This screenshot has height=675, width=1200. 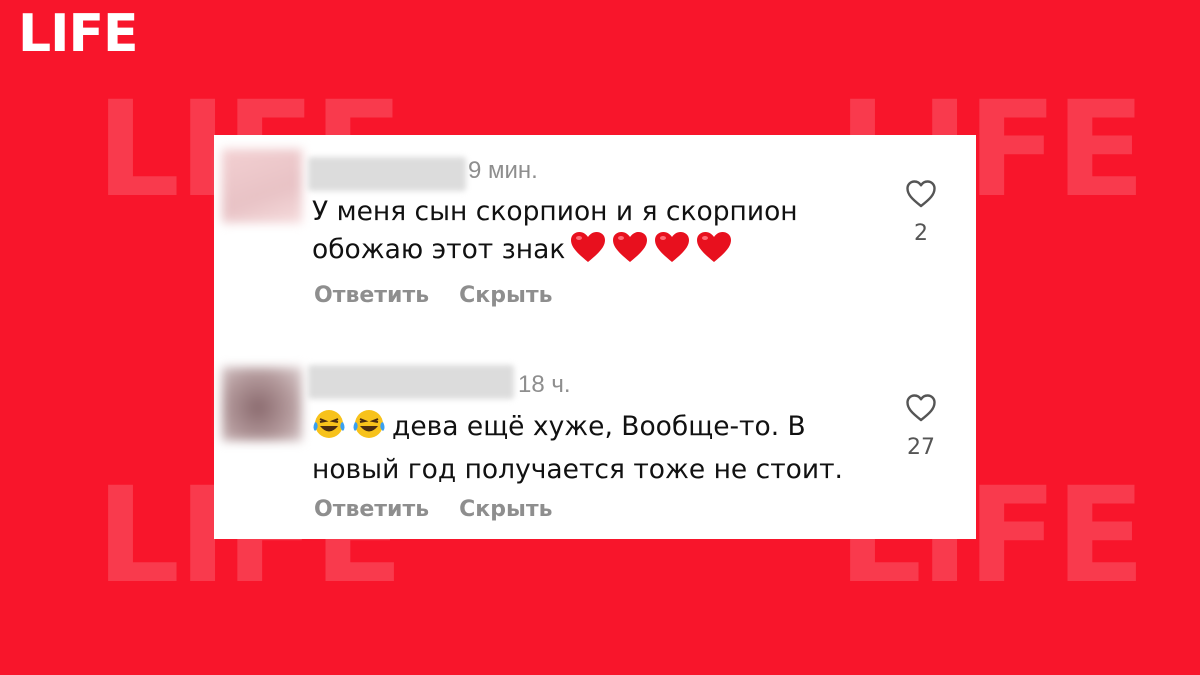 What do you see at coordinates (921, 426) in the screenshot?
I see `like-control: 27` at bounding box center [921, 426].